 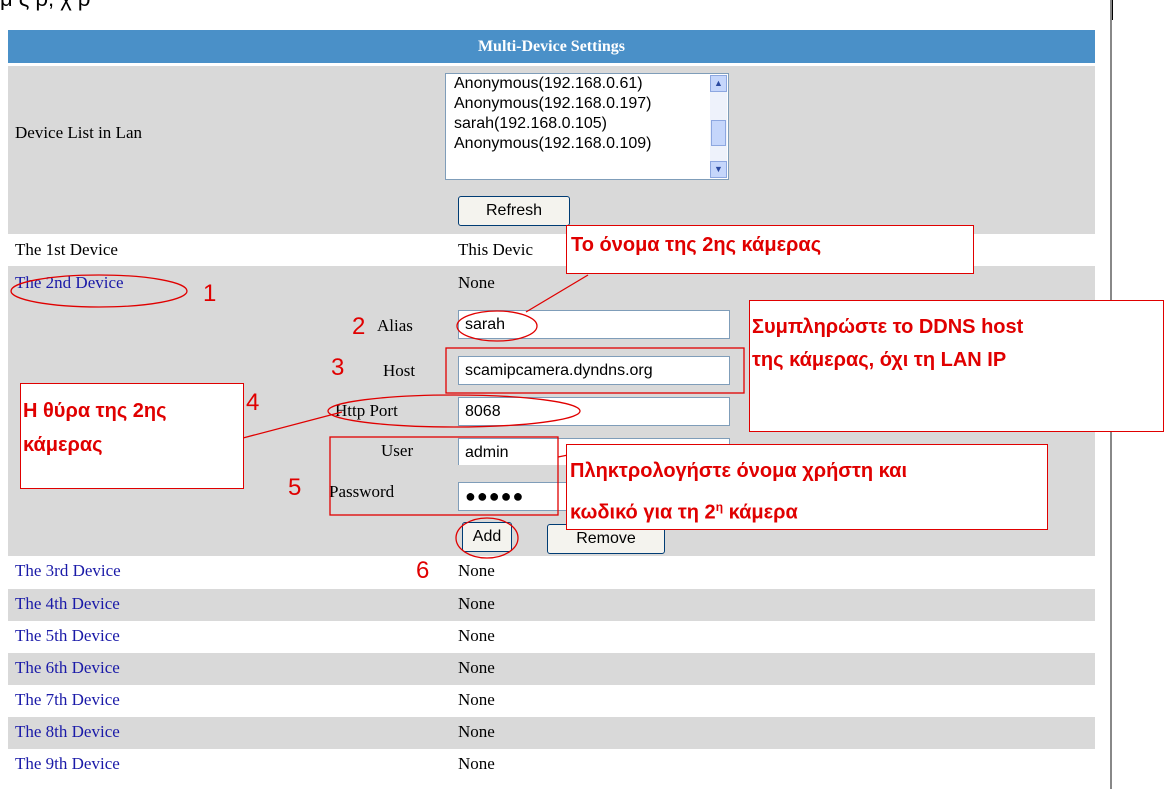 I want to click on callout-user-line2: κωδικό για τη 2η κάμερα, so click(x=808, y=510).